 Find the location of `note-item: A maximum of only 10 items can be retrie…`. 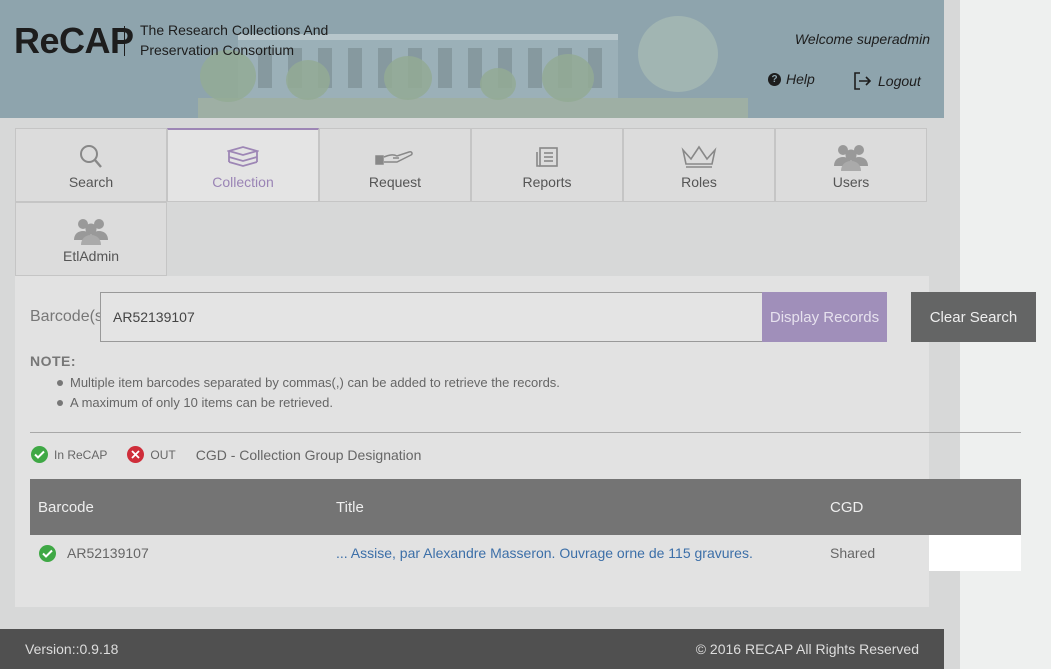

note-item: A maximum of only 10 items can be retrie… is located at coordinates (308, 403).